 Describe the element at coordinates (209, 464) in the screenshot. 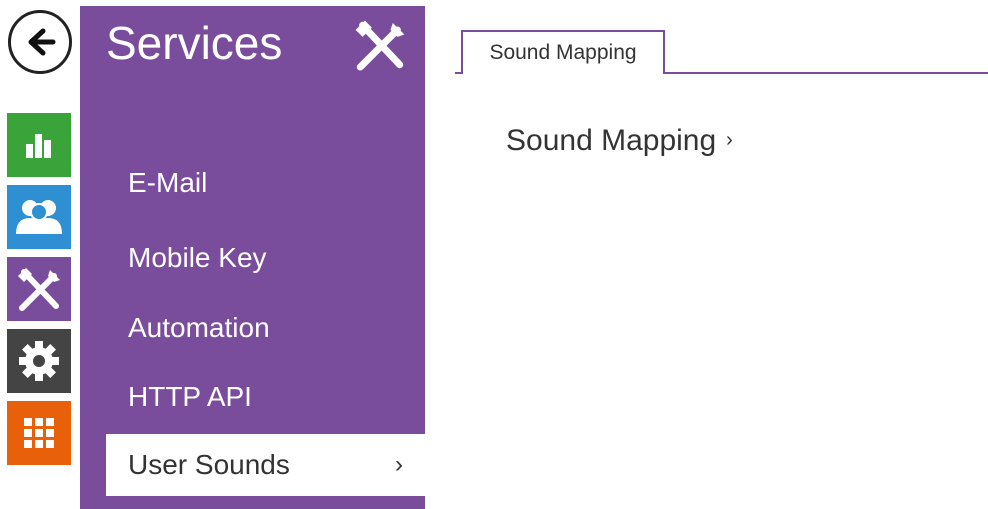

I see `menu-item-label: User Sounds` at that location.